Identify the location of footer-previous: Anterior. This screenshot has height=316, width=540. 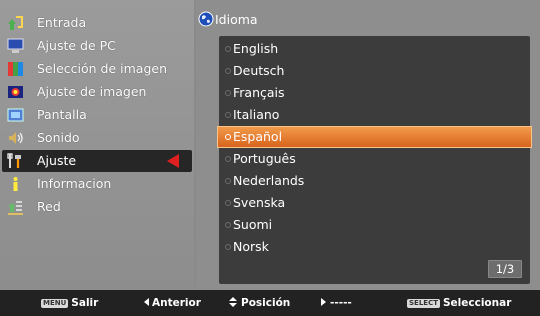
(172, 303).